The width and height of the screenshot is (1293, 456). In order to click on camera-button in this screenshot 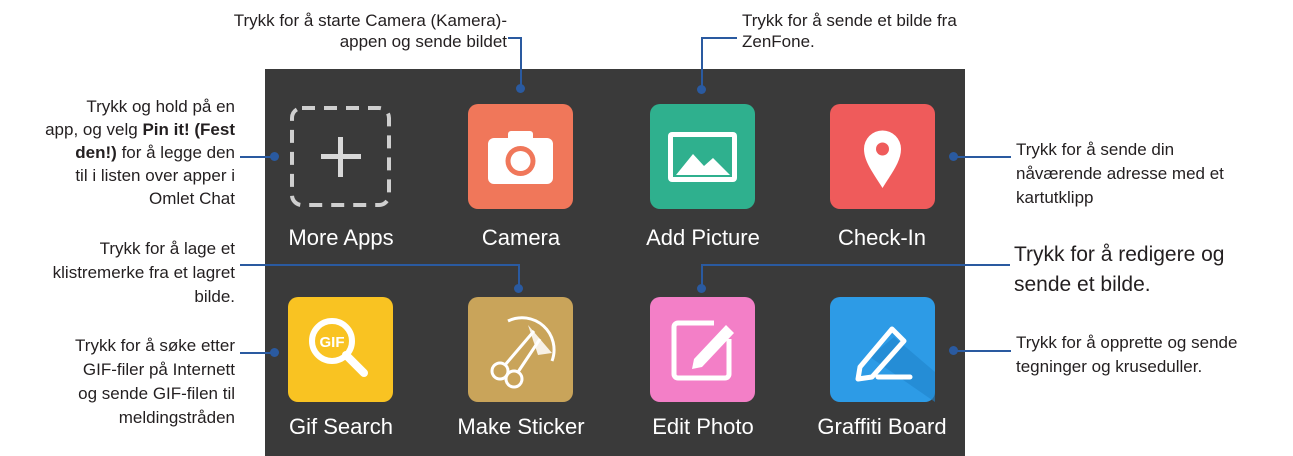, I will do `click(520, 156)`.